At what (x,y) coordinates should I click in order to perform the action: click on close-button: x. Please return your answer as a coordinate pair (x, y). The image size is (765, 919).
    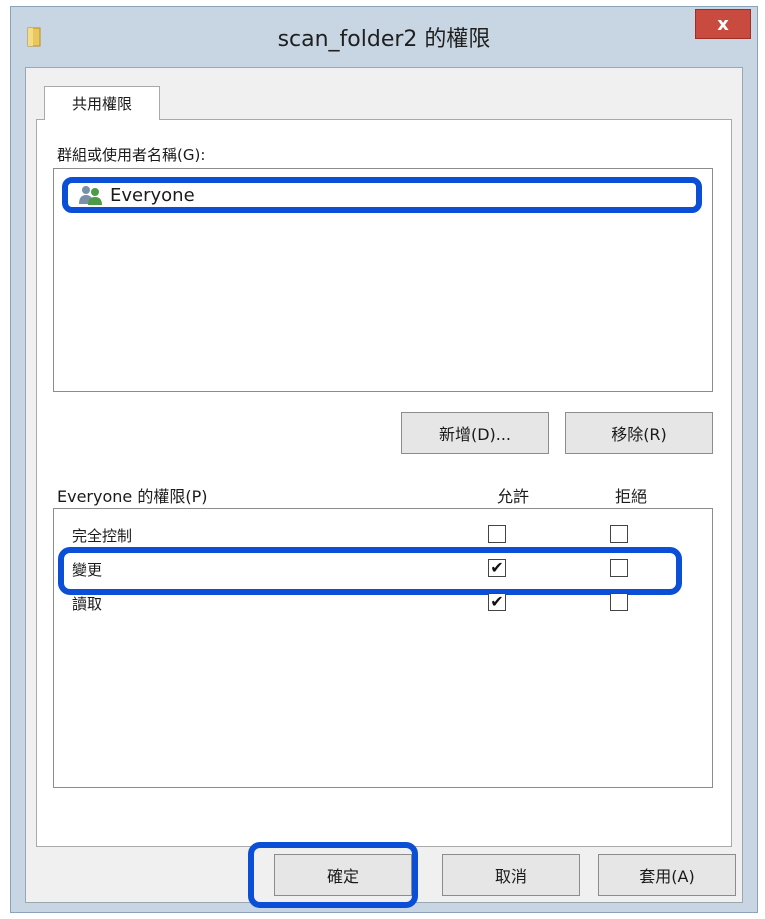
    Looking at the image, I should click on (723, 24).